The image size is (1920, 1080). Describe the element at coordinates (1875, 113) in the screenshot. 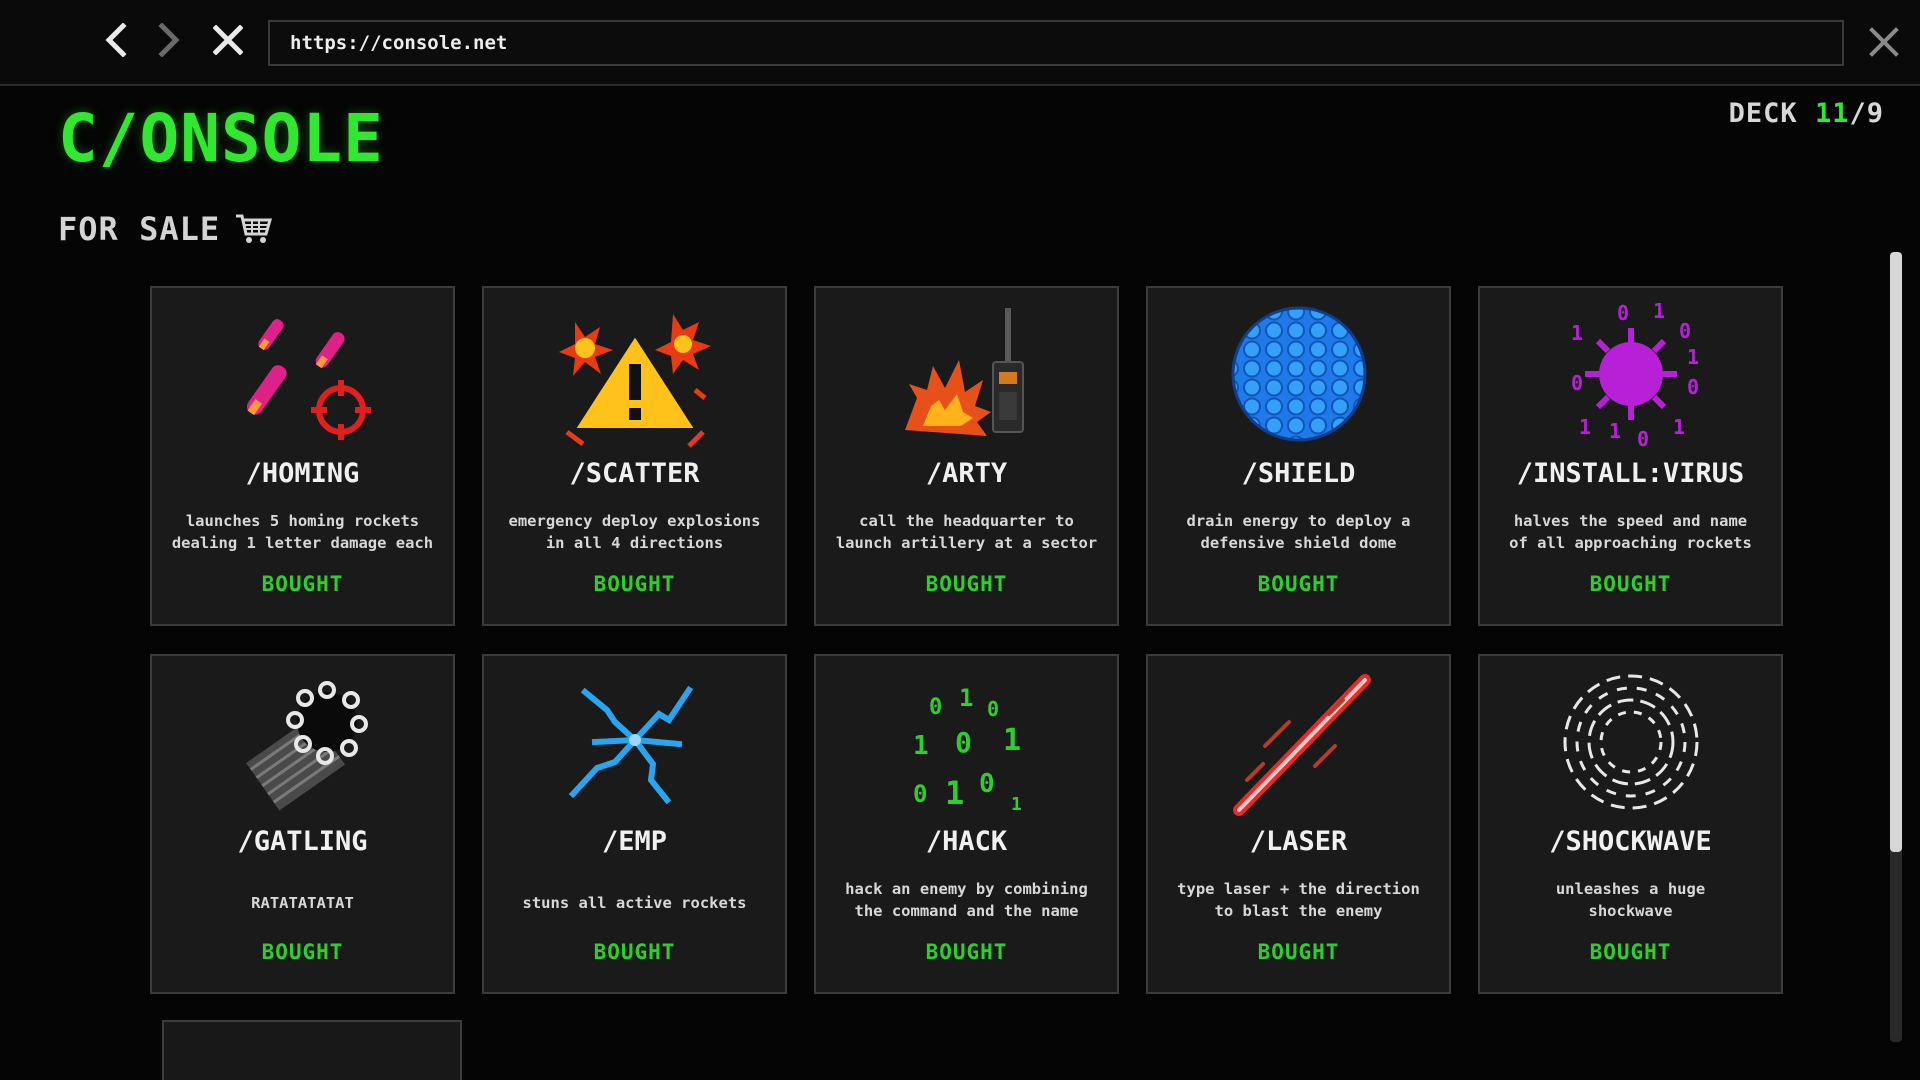

I see `deck-max: 9` at that location.